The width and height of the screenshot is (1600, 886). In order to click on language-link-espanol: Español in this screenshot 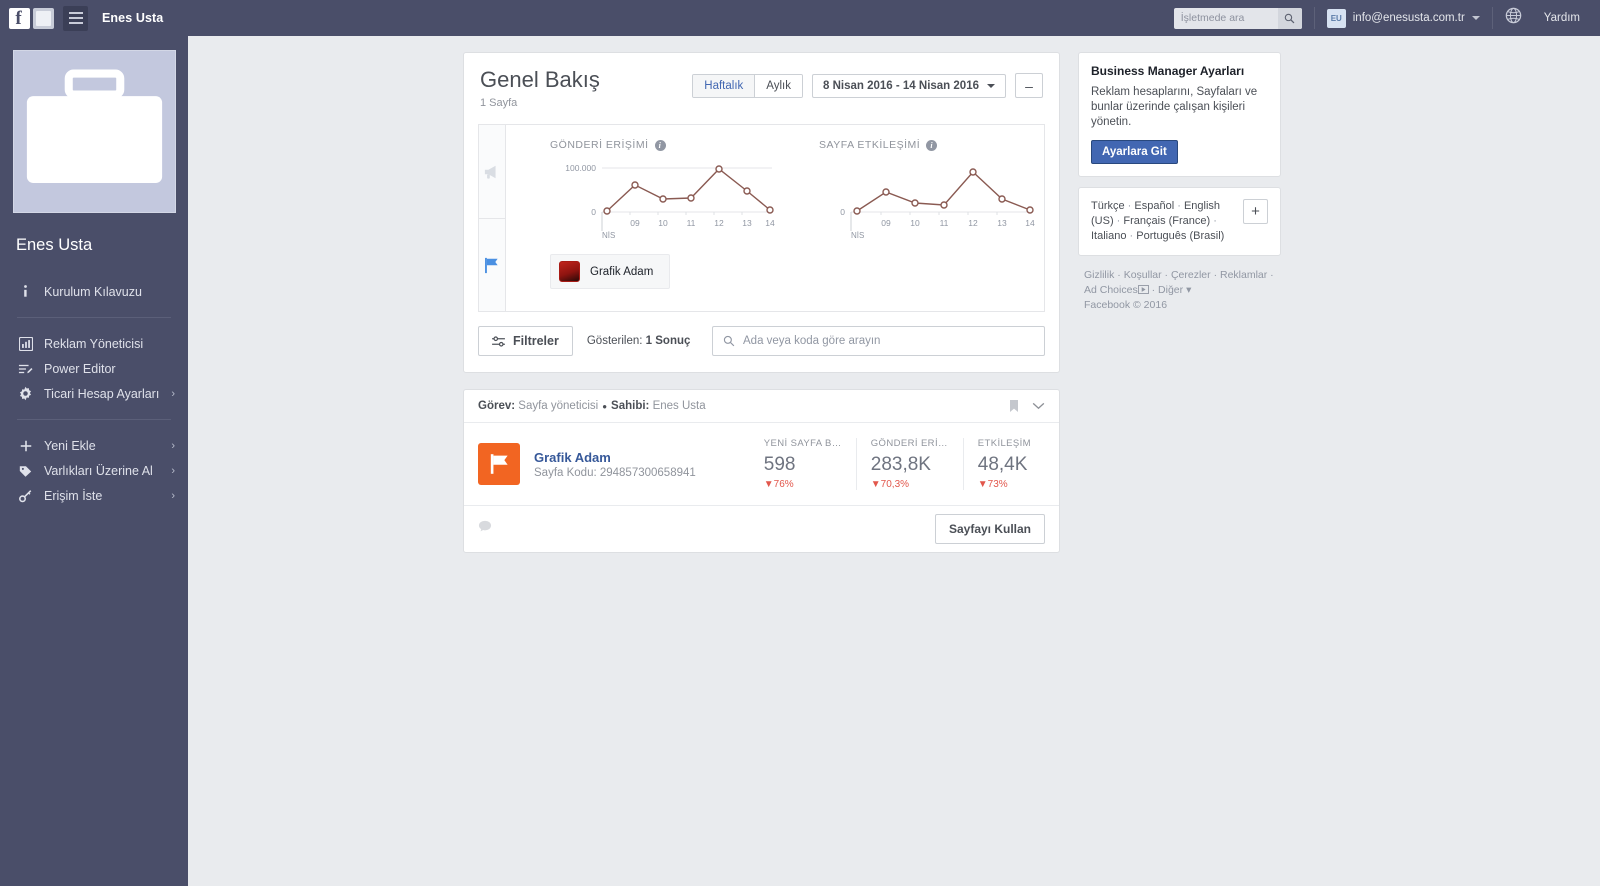, I will do `click(1154, 206)`.